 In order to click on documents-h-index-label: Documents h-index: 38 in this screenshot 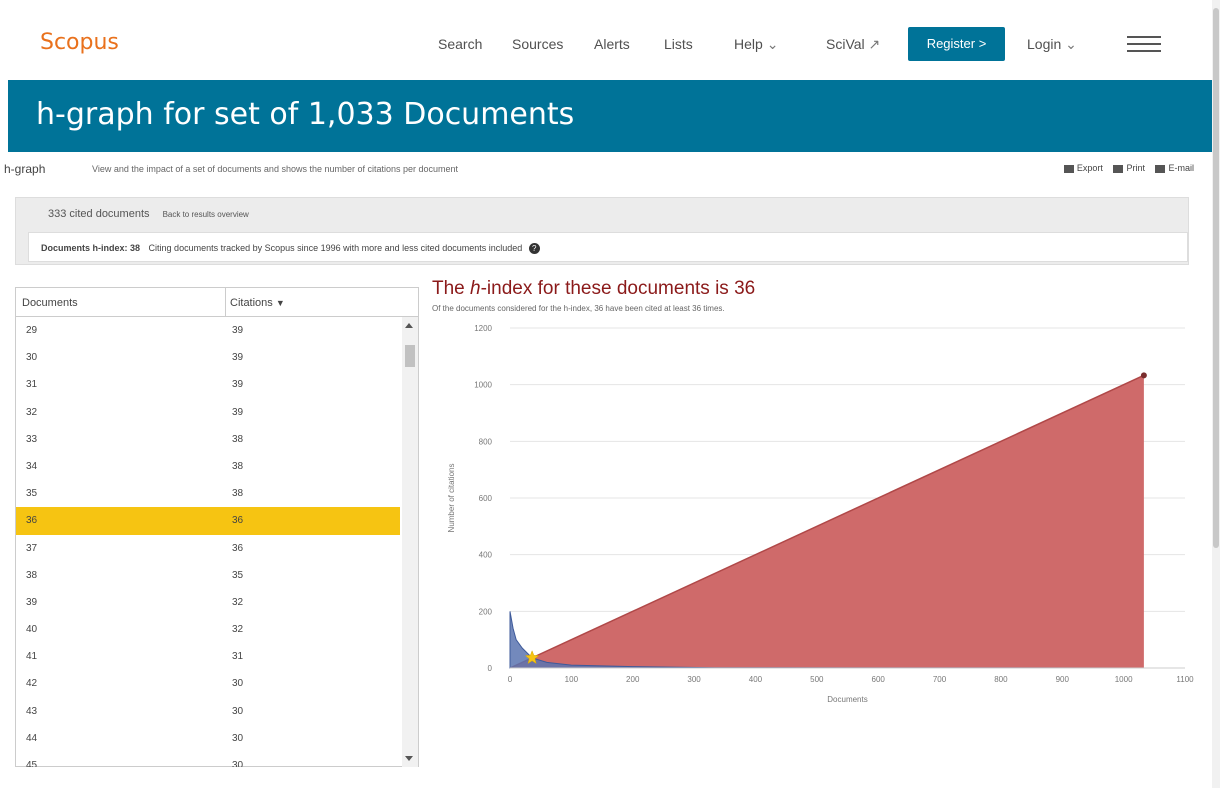, I will do `click(91, 248)`.